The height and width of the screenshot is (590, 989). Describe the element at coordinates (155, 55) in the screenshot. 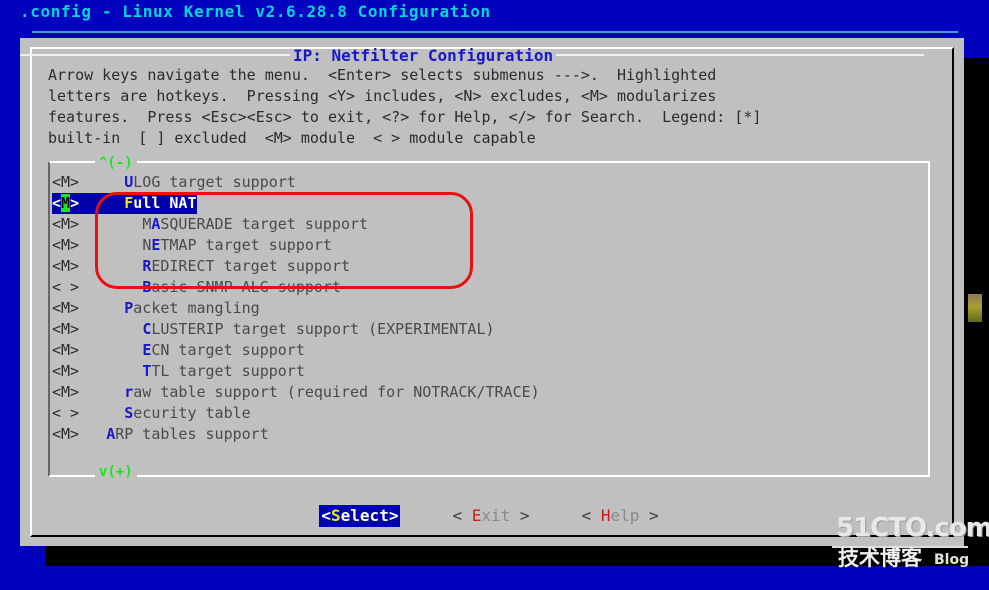

I see `dialog-title-rule-left` at that location.